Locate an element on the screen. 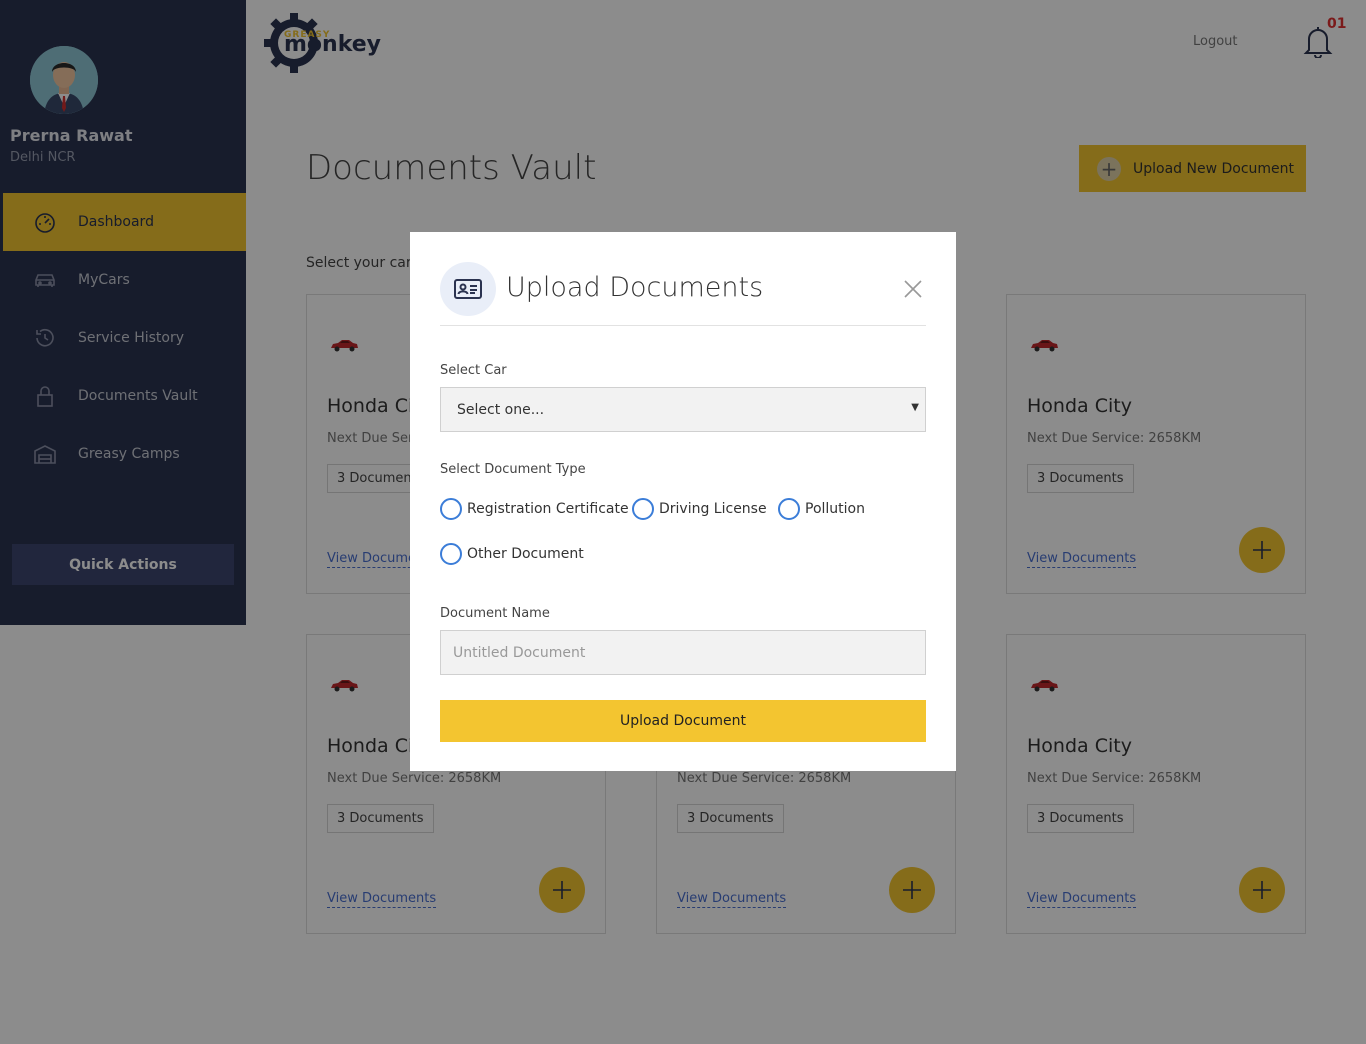 This screenshot has height=1044, width=1366. radio-label: Registration Certificate is located at coordinates (548, 509).